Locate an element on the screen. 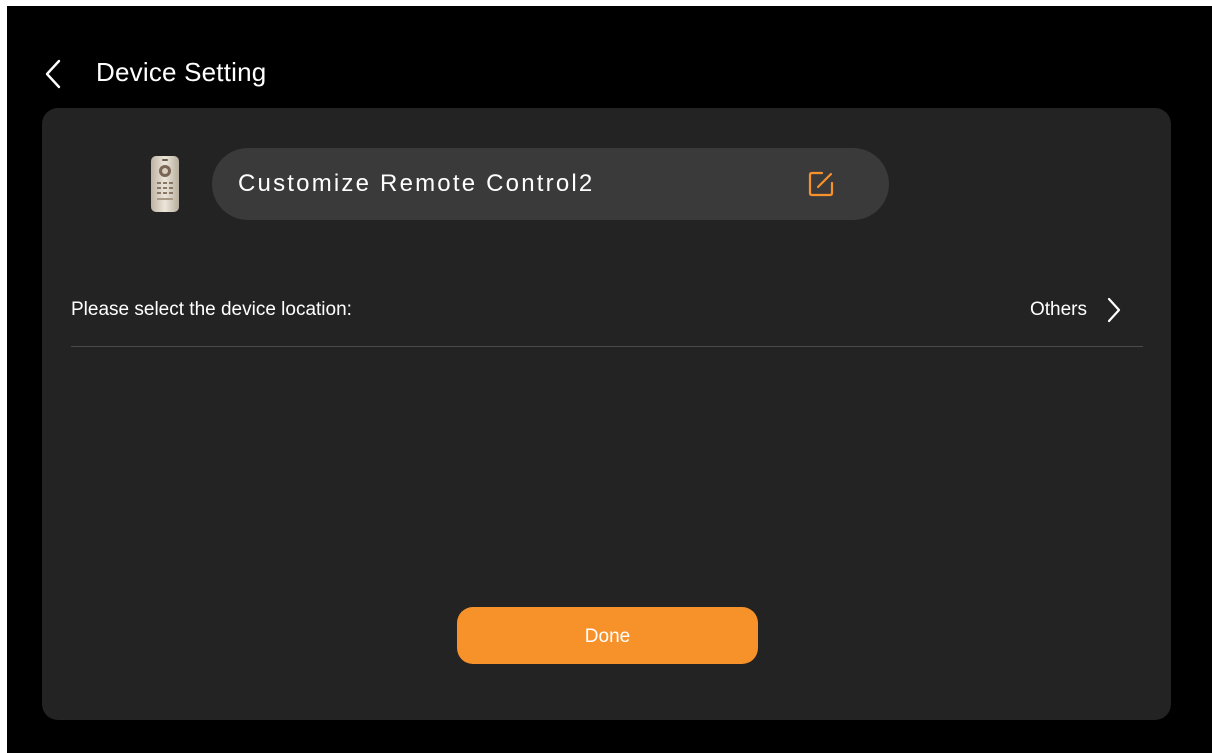 This screenshot has height=753, width=1212. done-button: Done is located at coordinates (607, 635).